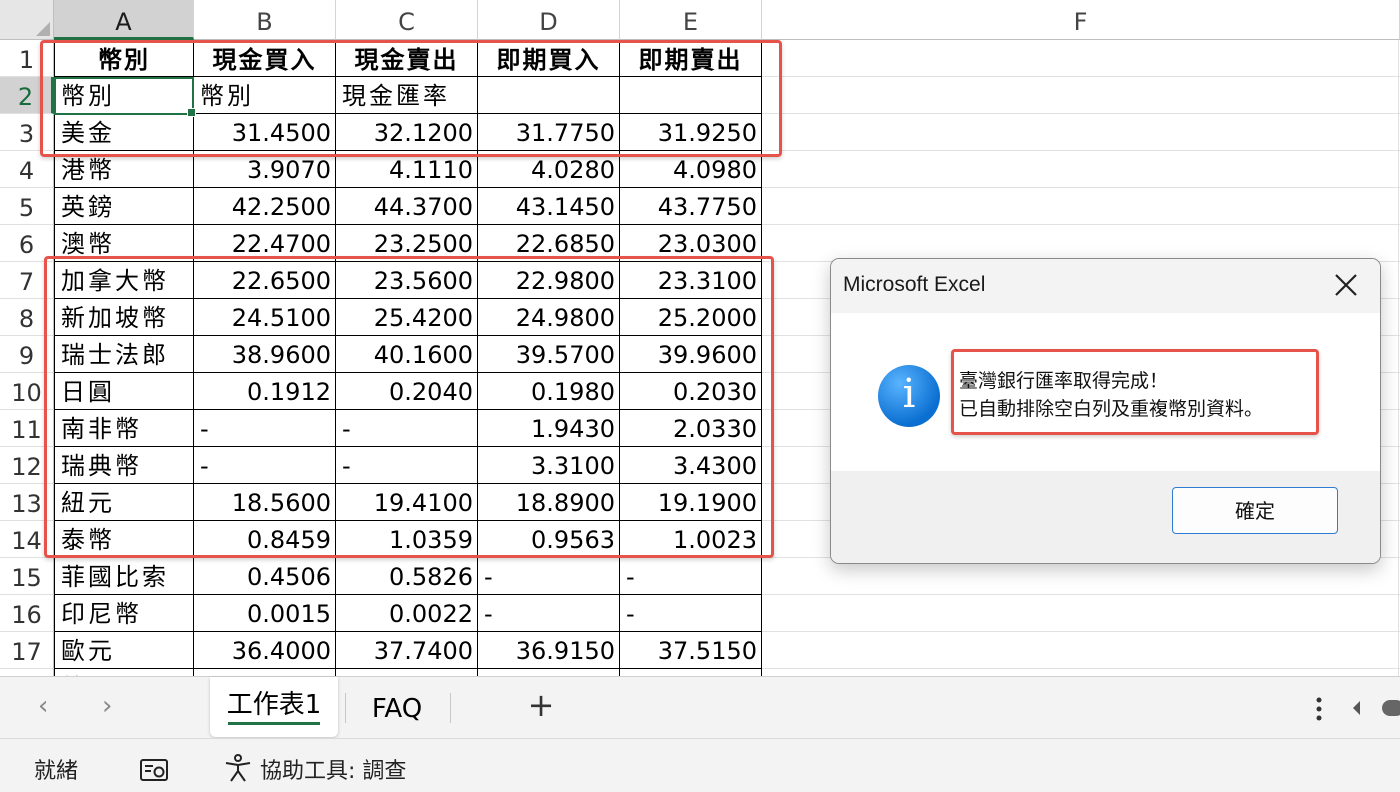 The image size is (1400, 792). I want to click on row-header-17: 17, so click(27, 650).